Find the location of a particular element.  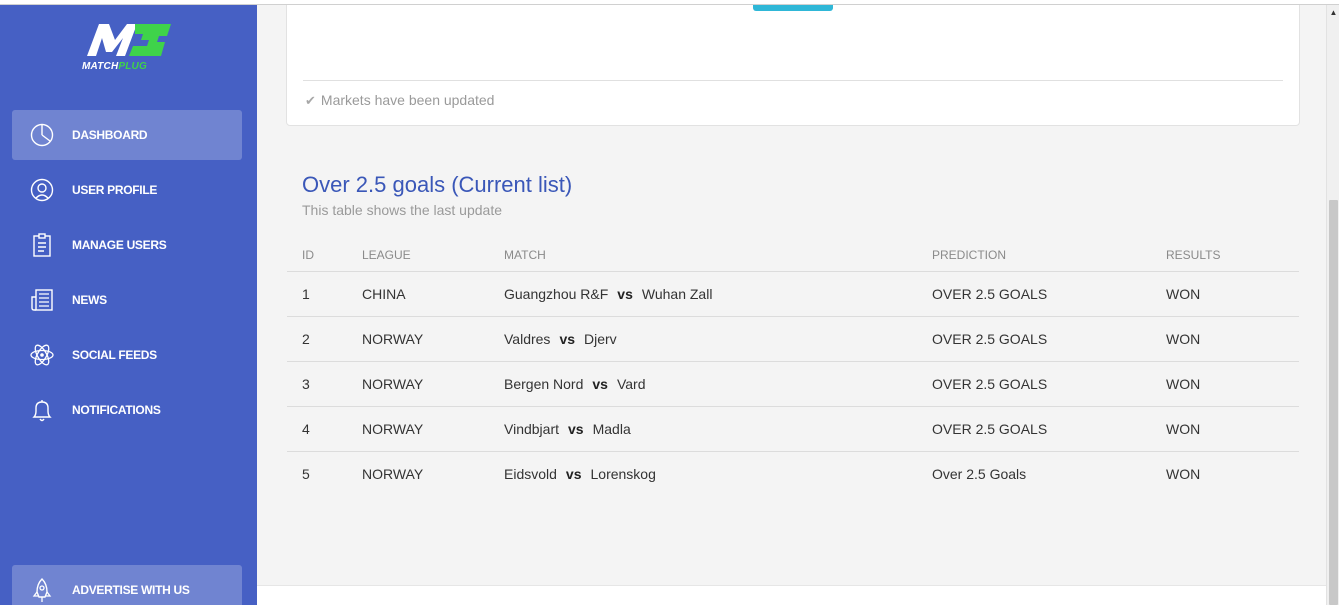

home-team: Eidsvold is located at coordinates (530, 473).